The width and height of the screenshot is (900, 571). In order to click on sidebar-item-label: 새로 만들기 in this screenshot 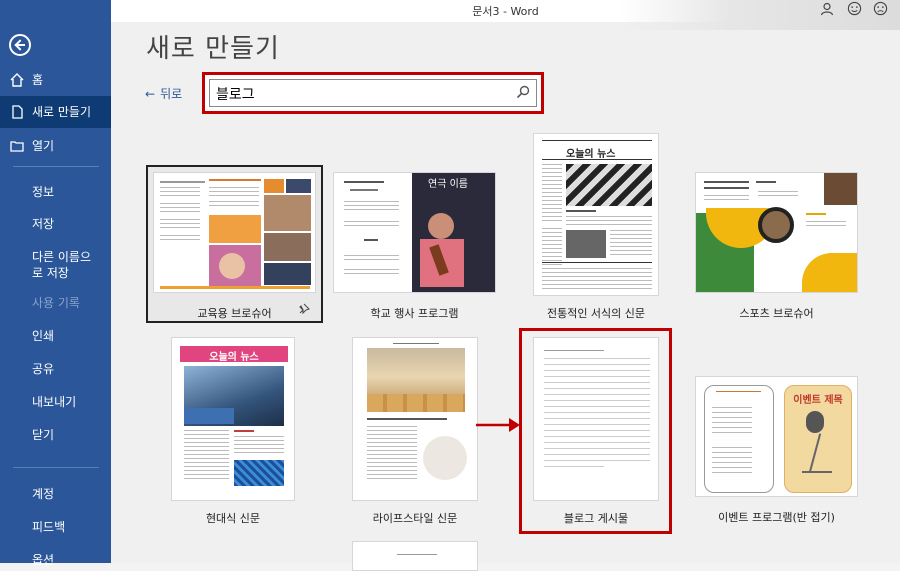, I will do `click(62, 112)`.